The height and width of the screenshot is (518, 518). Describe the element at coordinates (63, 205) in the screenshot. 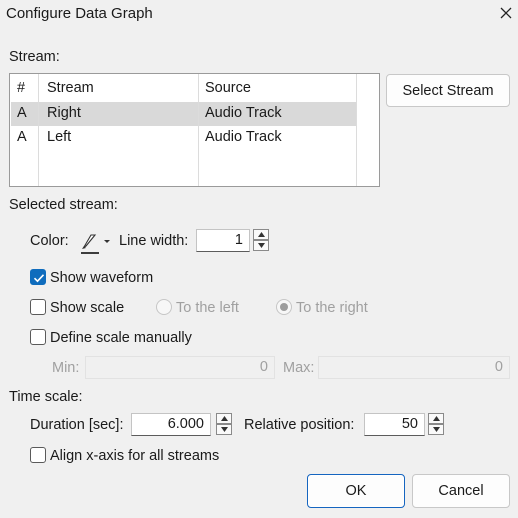

I see `selected-stream-label: Selected stream:` at that location.